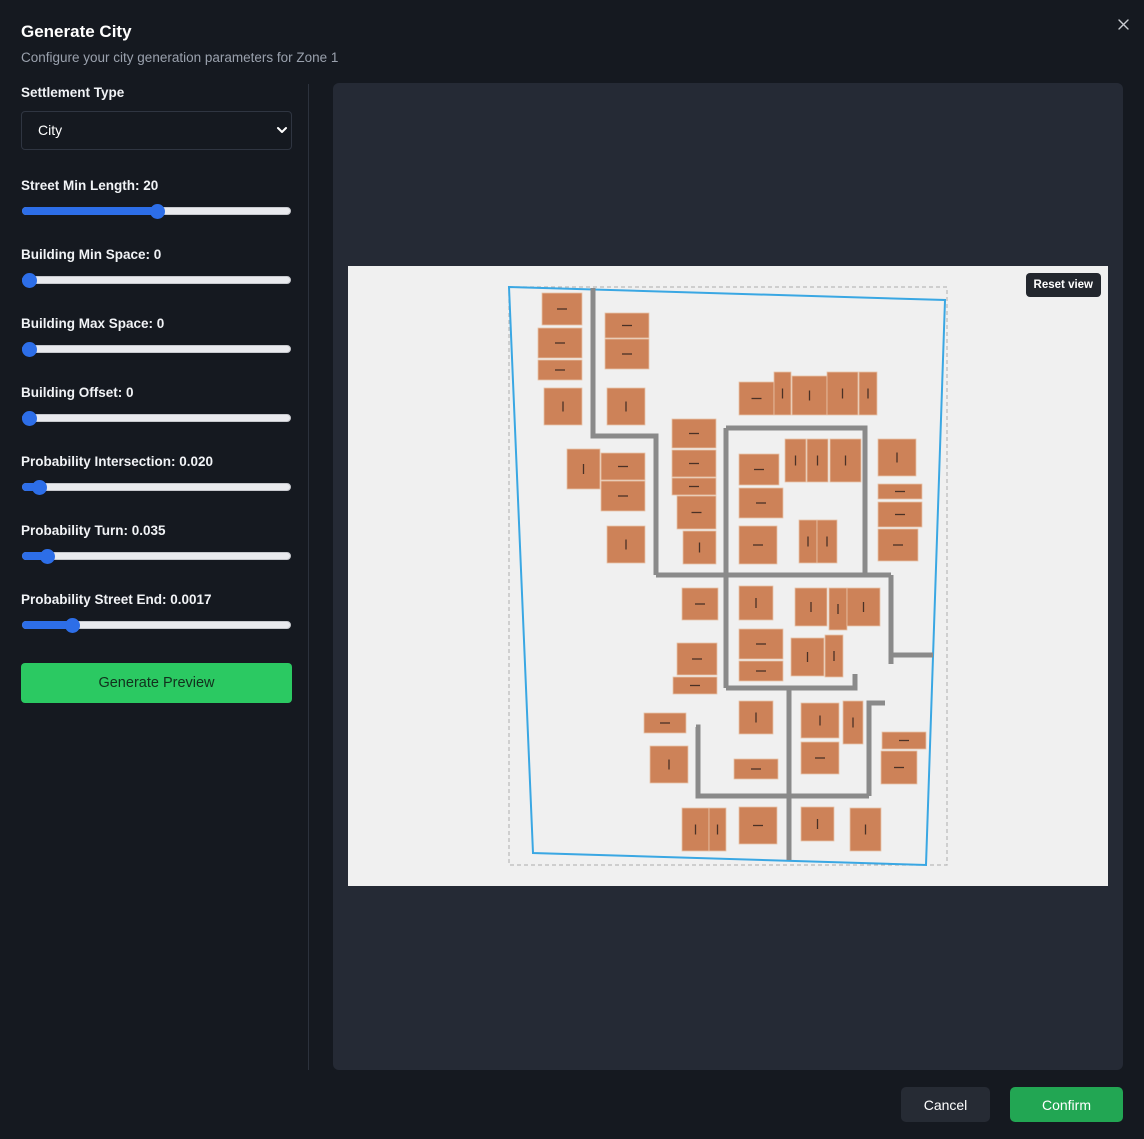  What do you see at coordinates (89, 211) in the screenshot?
I see `slider-fill` at bounding box center [89, 211].